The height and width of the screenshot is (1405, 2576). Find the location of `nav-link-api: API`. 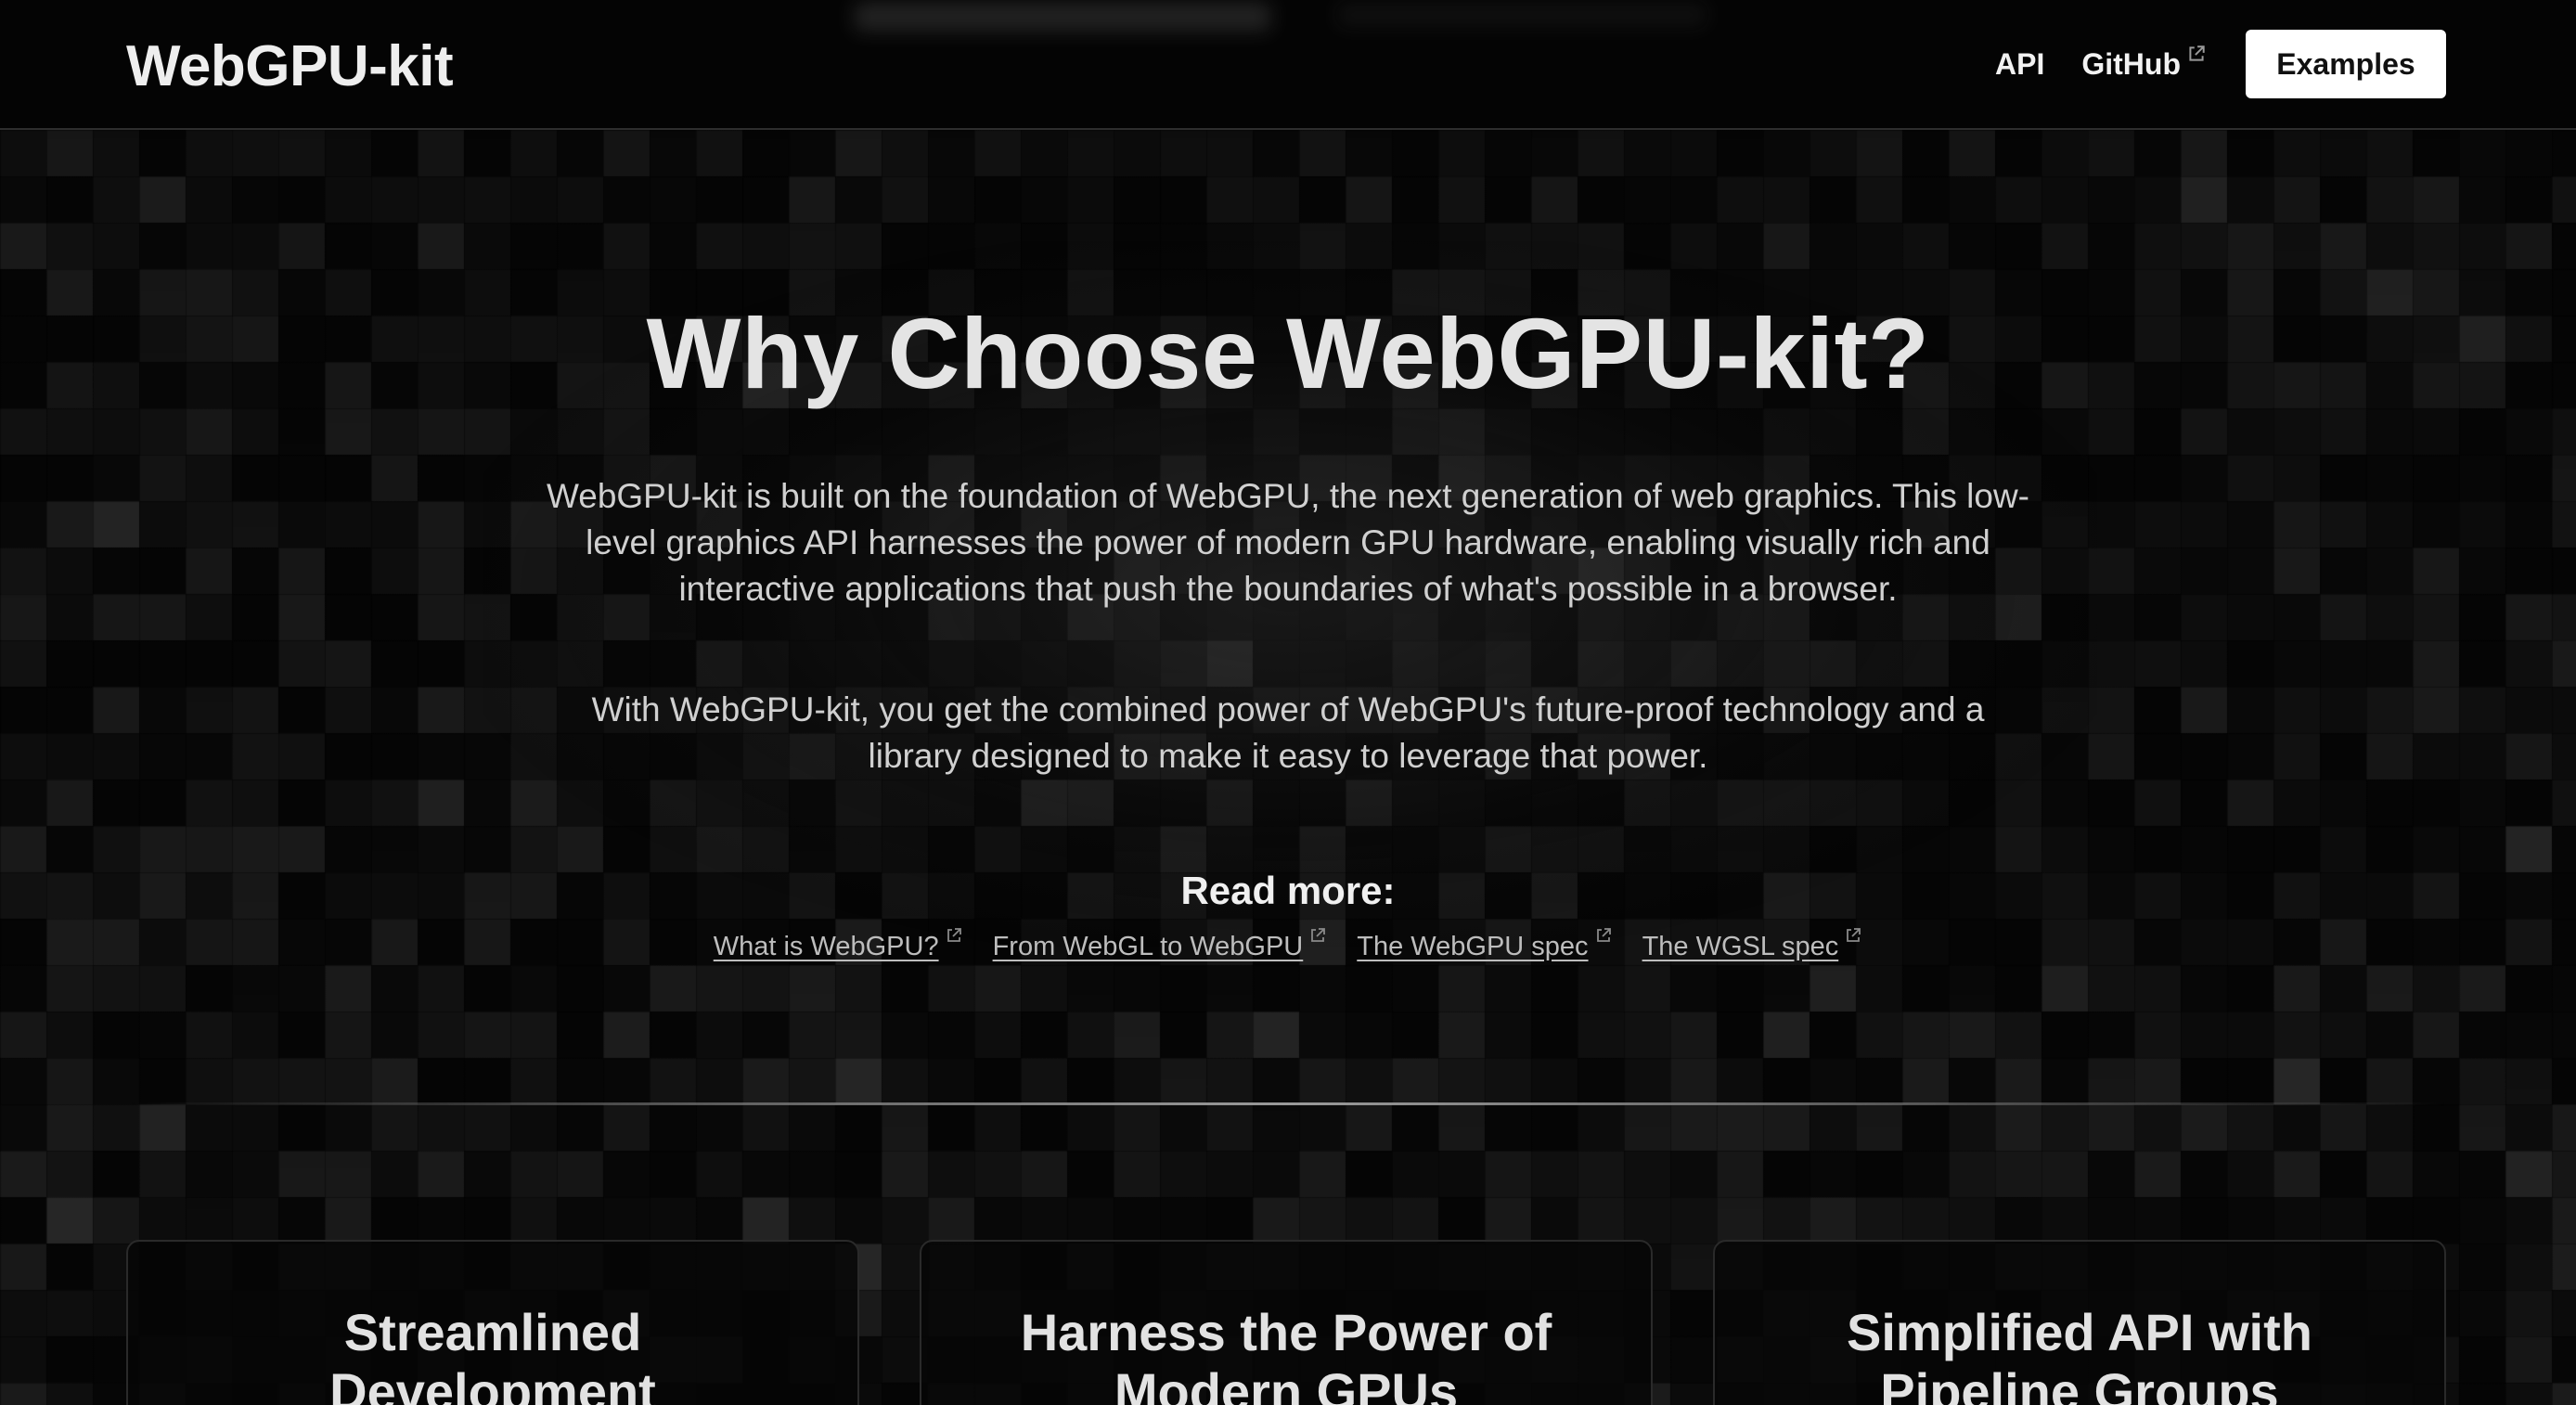

nav-link-api: API is located at coordinates (2020, 64).